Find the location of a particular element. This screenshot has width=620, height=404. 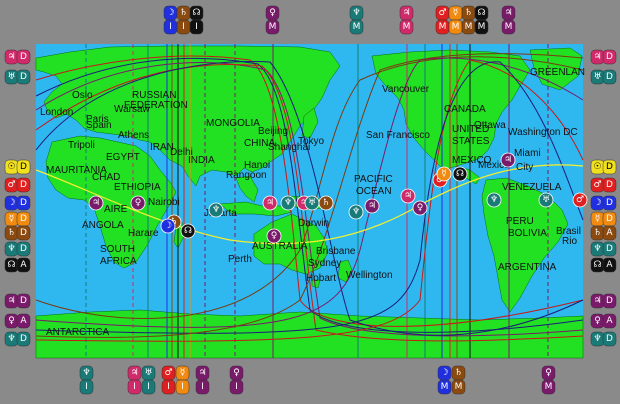

map-marker-icon: ☿ is located at coordinates (444, 174).